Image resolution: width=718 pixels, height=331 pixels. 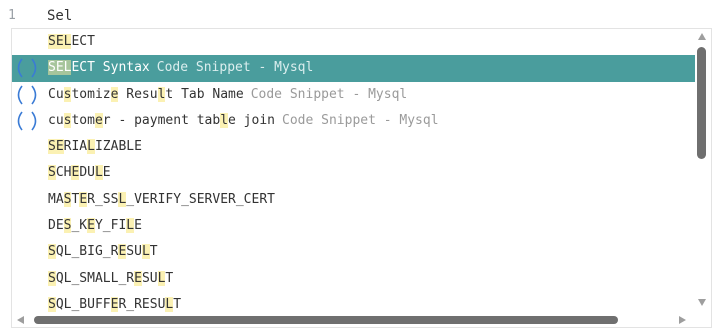 What do you see at coordinates (79, 173) in the screenshot?
I see `suggestion-label: SCHEDULE` at bounding box center [79, 173].